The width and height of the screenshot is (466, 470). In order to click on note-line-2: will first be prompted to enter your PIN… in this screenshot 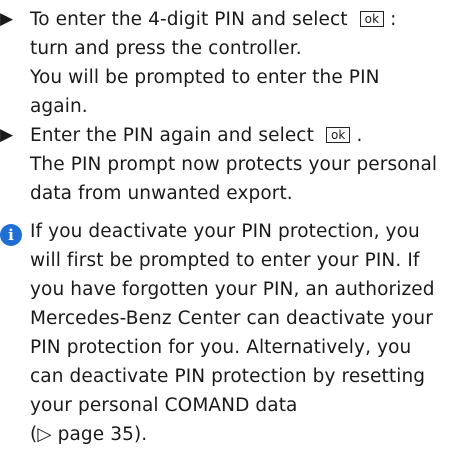, I will do `click(225, 260)`.